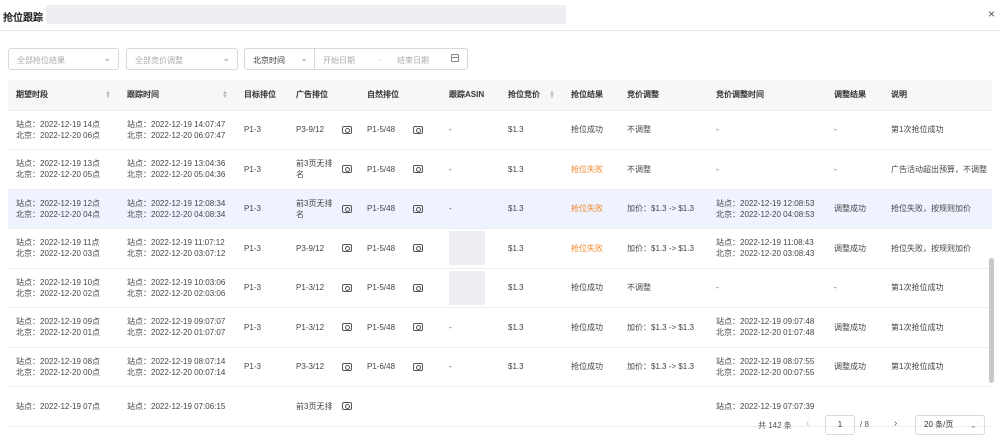  I want to click on adjust-result: -, so click(854, 288).